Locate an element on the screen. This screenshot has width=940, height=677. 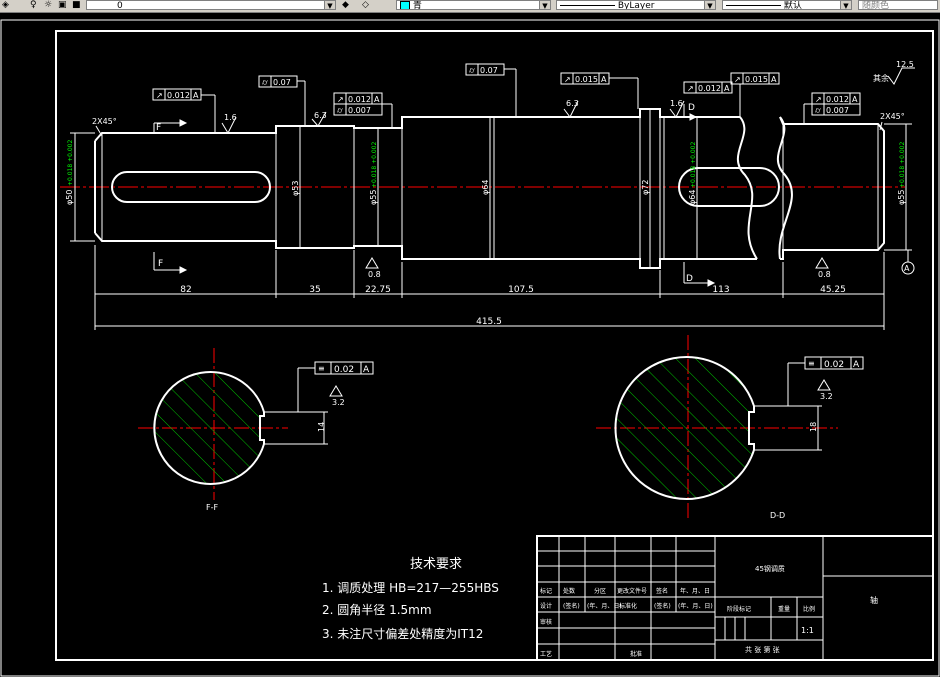
dia7-tol: +0.018 +0.002 is located at coordinates (902, 165).